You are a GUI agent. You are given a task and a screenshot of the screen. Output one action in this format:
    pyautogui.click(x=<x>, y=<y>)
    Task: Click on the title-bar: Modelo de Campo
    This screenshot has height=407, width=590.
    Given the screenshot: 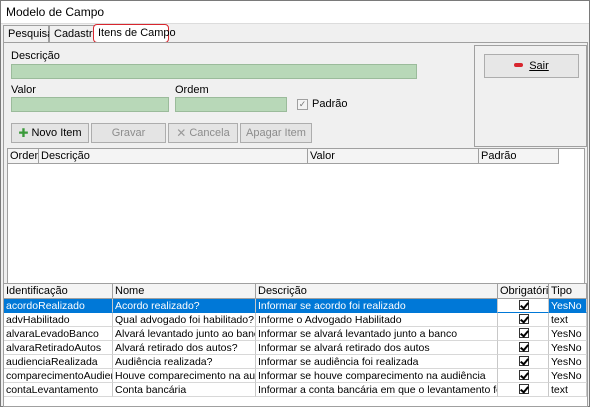 What is the action you would take?
    pyautogui.click(x=295, y=12)
    